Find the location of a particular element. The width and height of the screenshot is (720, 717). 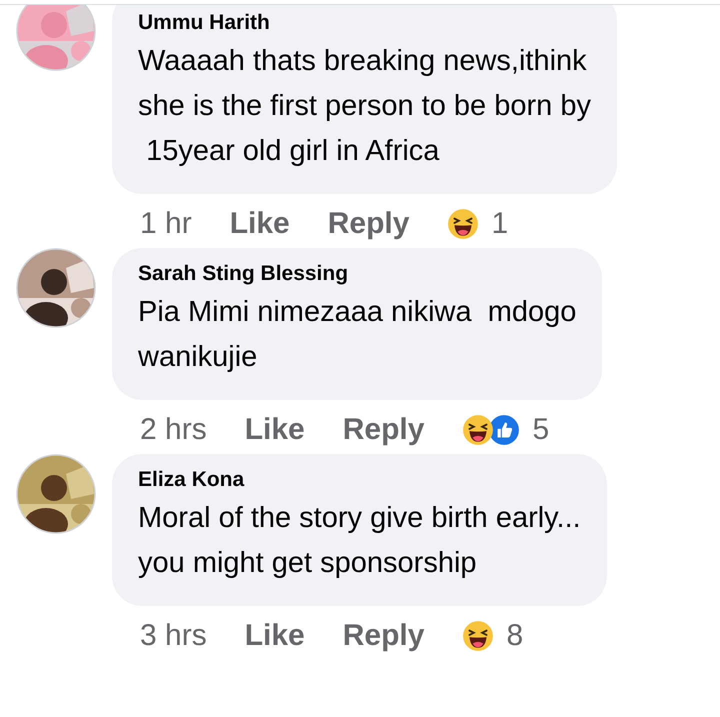

comment-text: Pia Mimi nimezaaa nikiwa mdogo wanikujie is located at coordinates (357, 335).